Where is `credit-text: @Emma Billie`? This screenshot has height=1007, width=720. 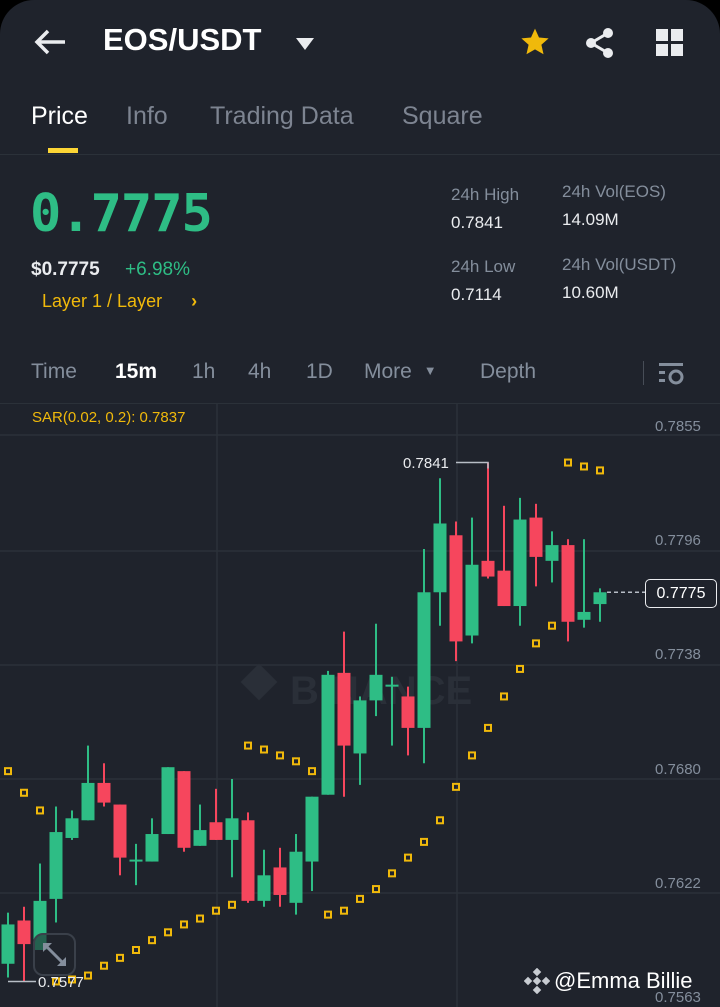 credit-text: @Emma Billie is located at coordinates (623, 980).